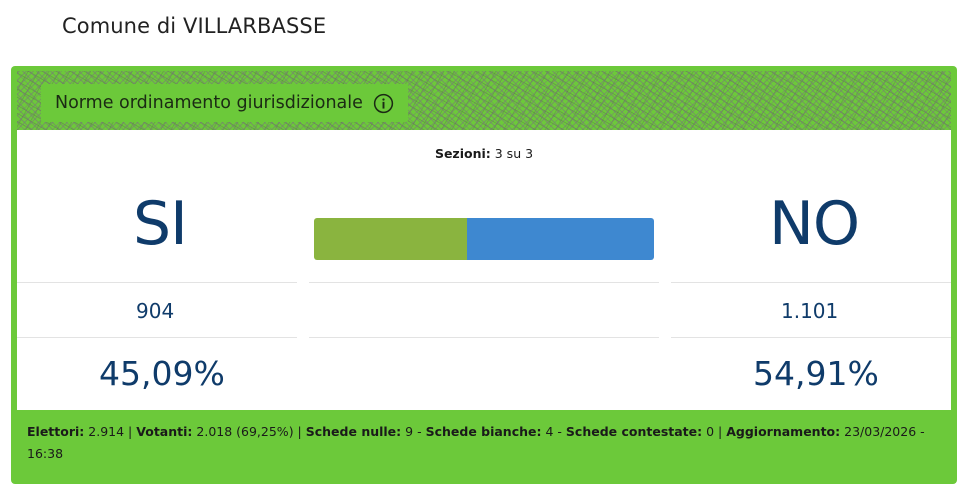 The image size is (962, 486). I want to click on si-label: SI, so click(160, 224).